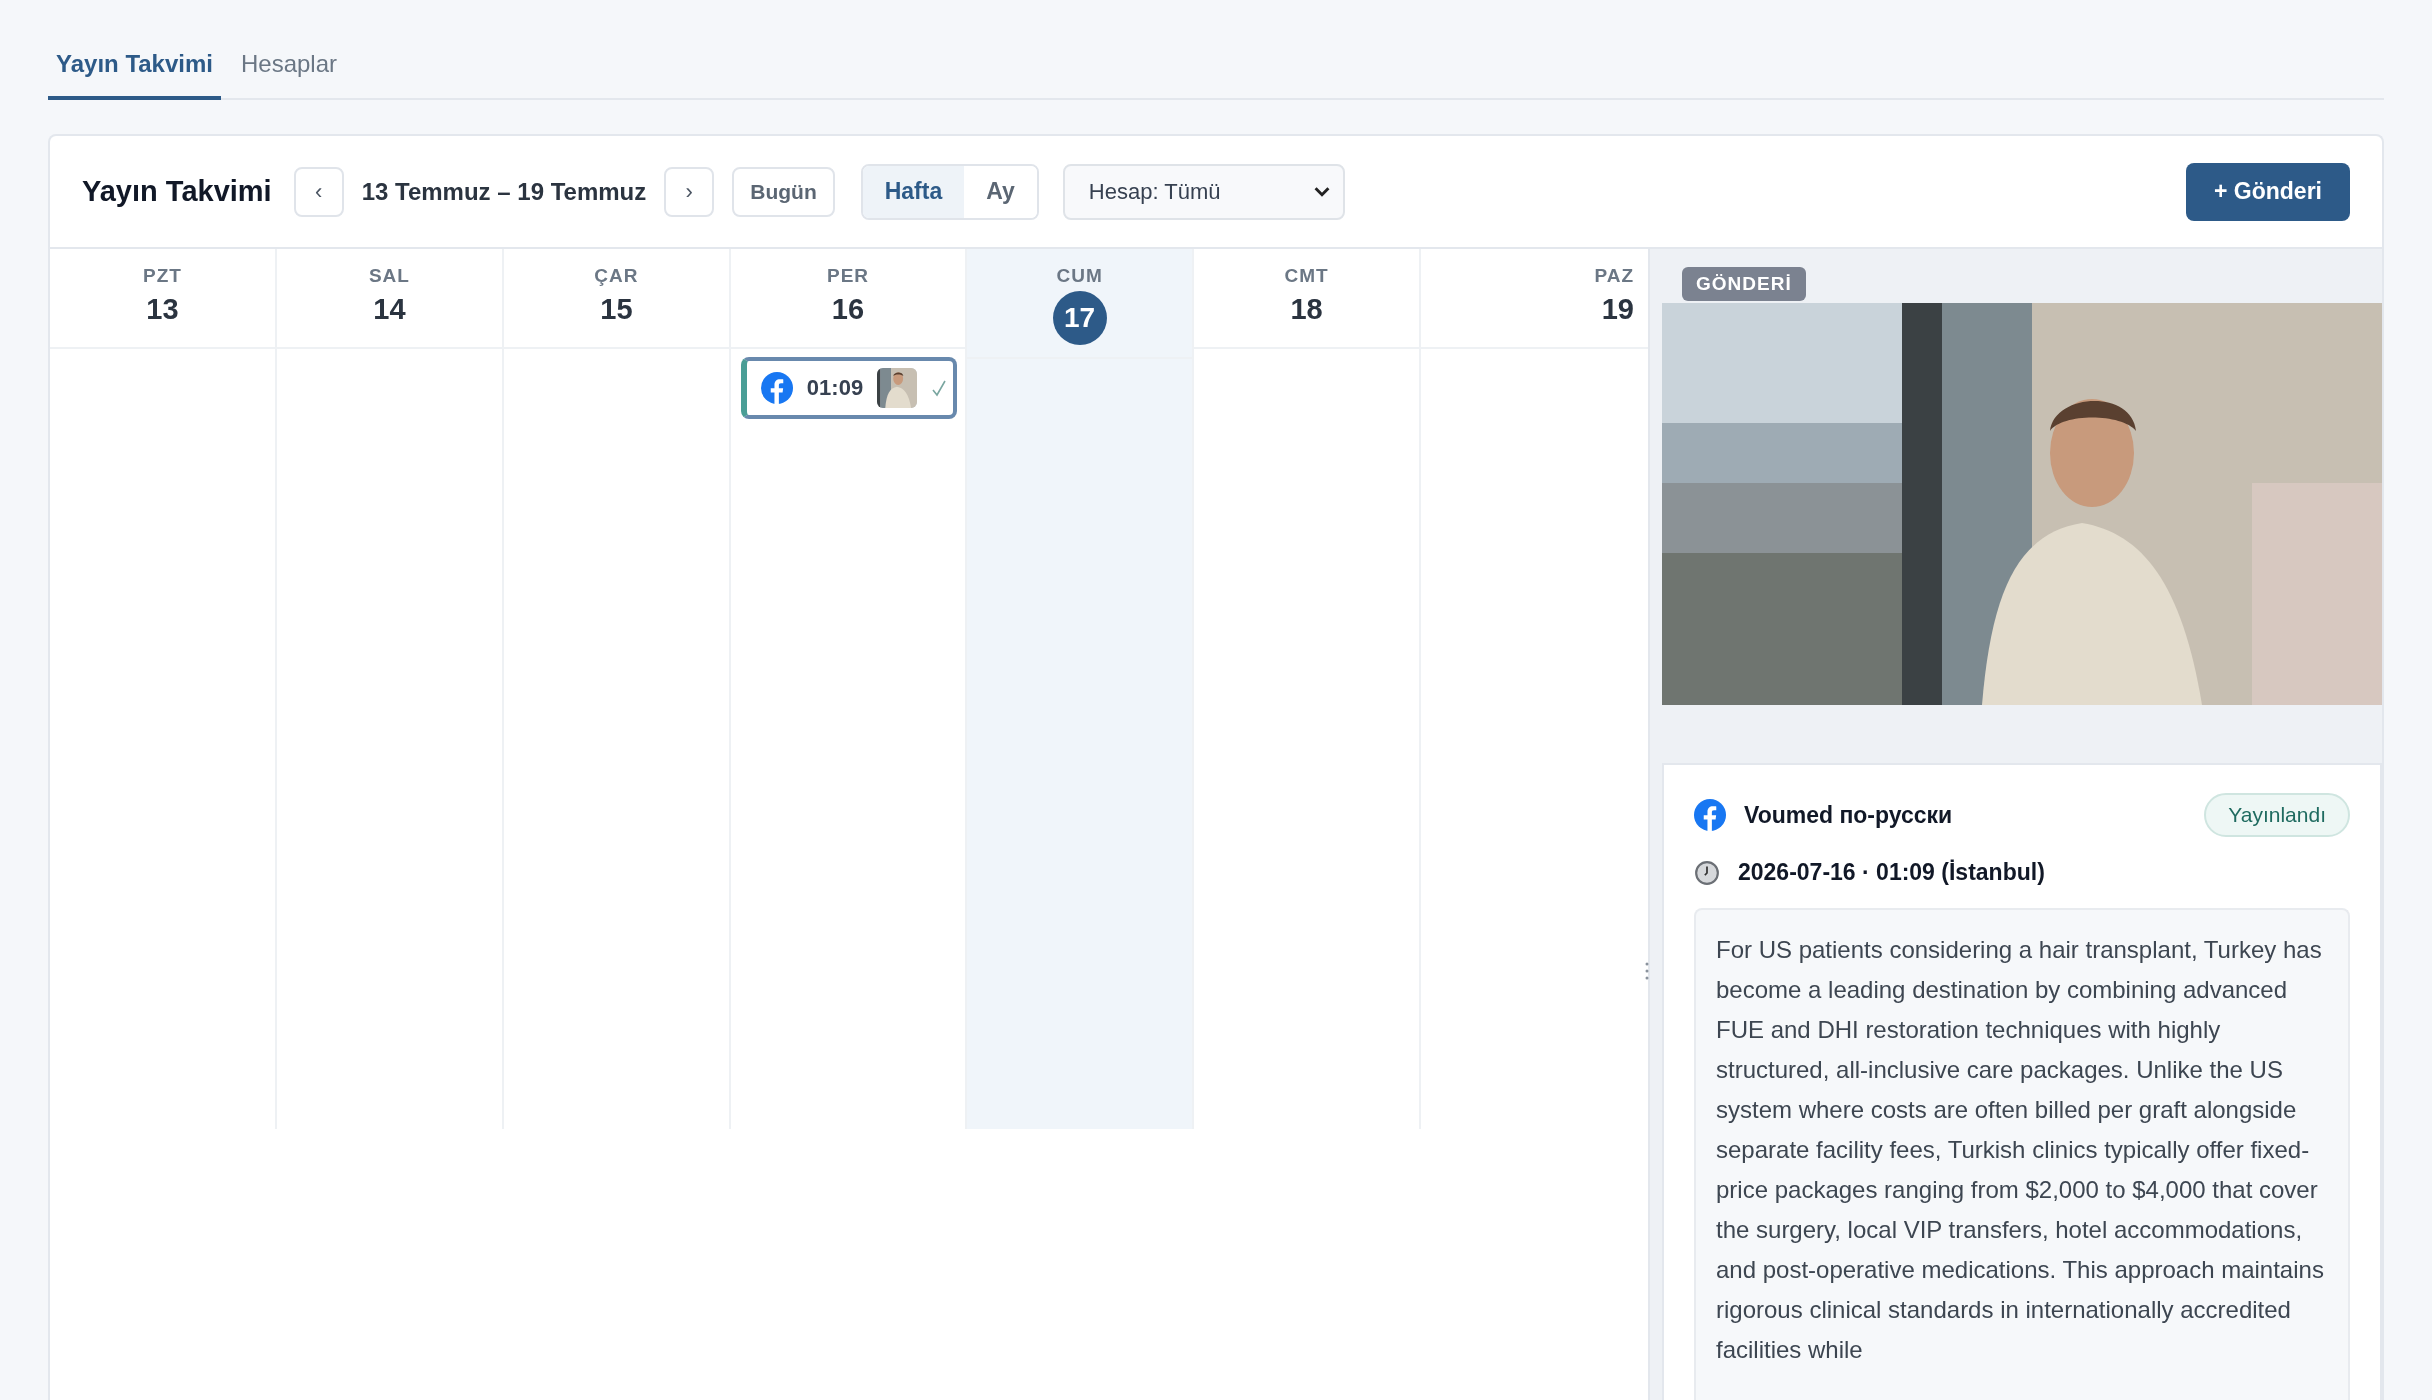  Describe the element at coordinates (177, 191) in the screenshot. I see `calendar-title: Yayın Takvimi` at that location.